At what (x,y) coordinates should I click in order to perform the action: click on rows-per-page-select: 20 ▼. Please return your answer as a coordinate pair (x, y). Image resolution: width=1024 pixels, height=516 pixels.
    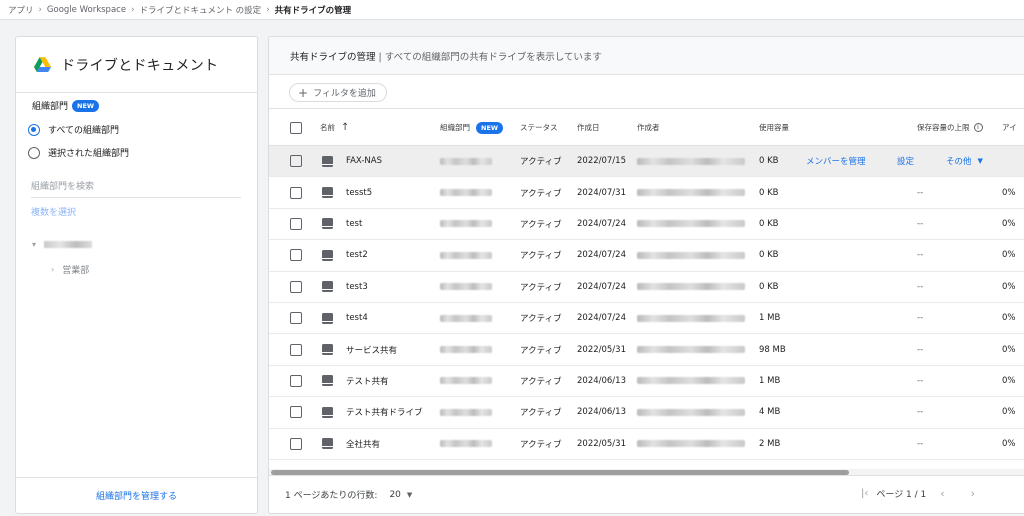
    Looking at the image, I should click on (400, 495).